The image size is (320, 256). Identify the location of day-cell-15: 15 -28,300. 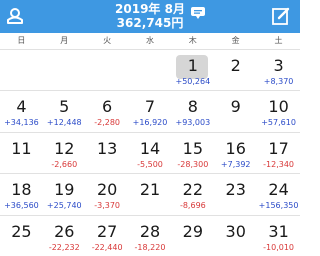
(193, 152).